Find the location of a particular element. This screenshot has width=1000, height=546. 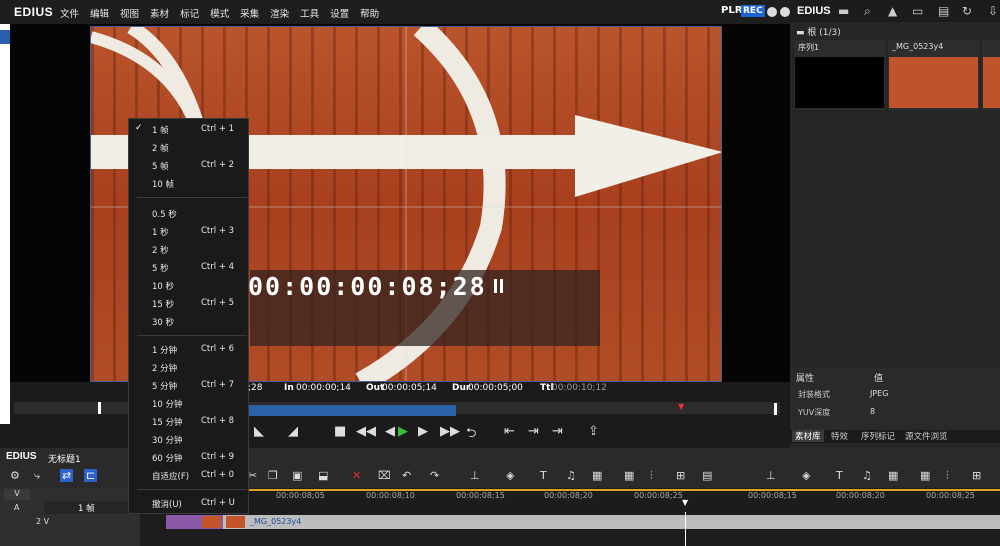

layout-icon: ▤ is located at coordinates (707, 475).